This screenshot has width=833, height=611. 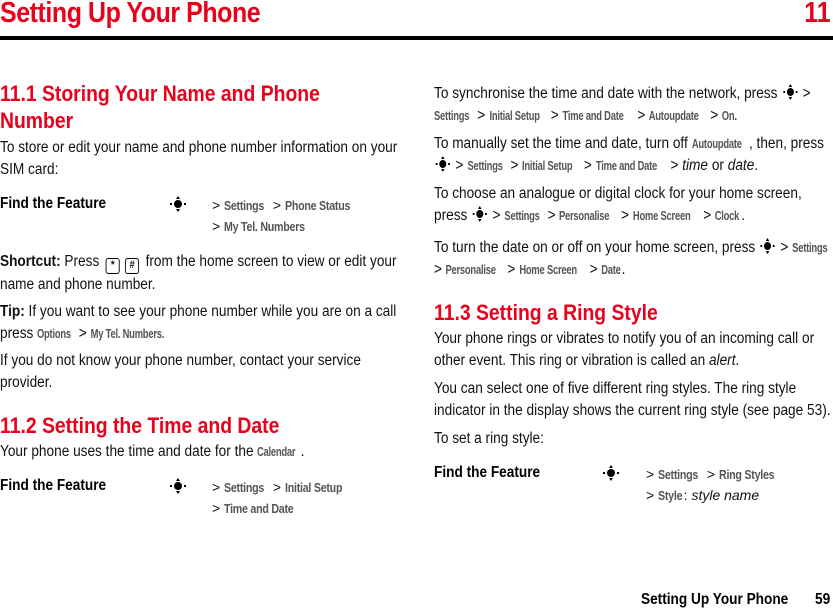 What do you see at coordinates (725, 495) in the screenshot?
I see `italic-term: style name` at bounding box center [725, 495].